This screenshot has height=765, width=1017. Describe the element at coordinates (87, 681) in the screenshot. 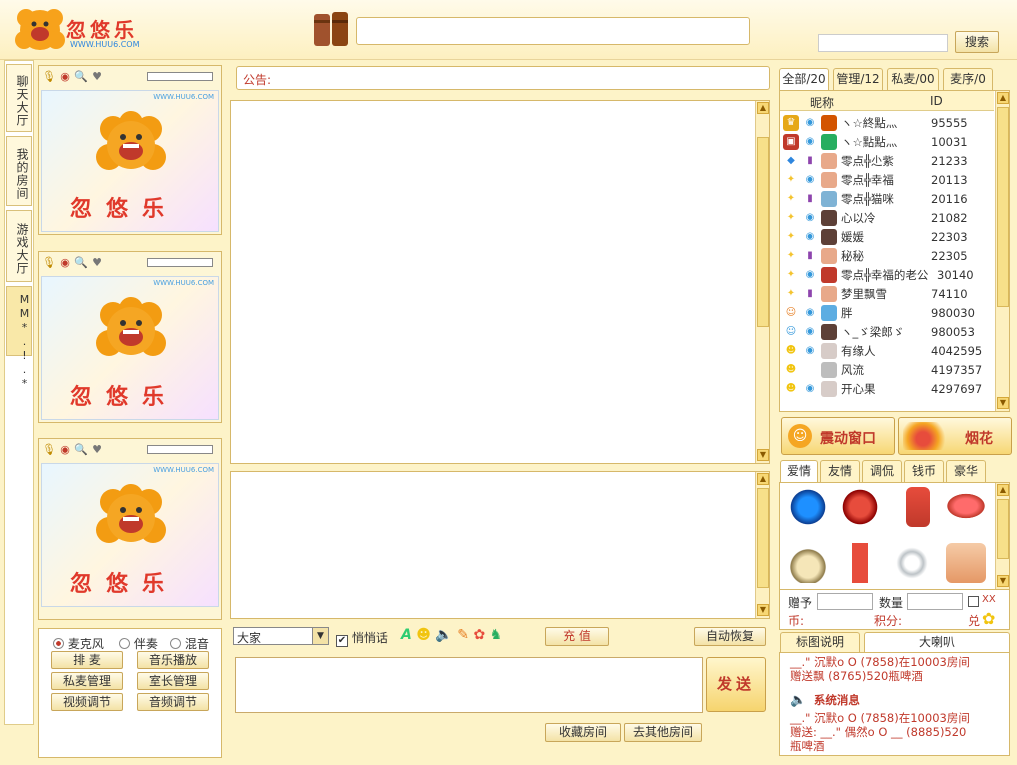

I see `private-mic-manage-button: 私麦管理` at that location.